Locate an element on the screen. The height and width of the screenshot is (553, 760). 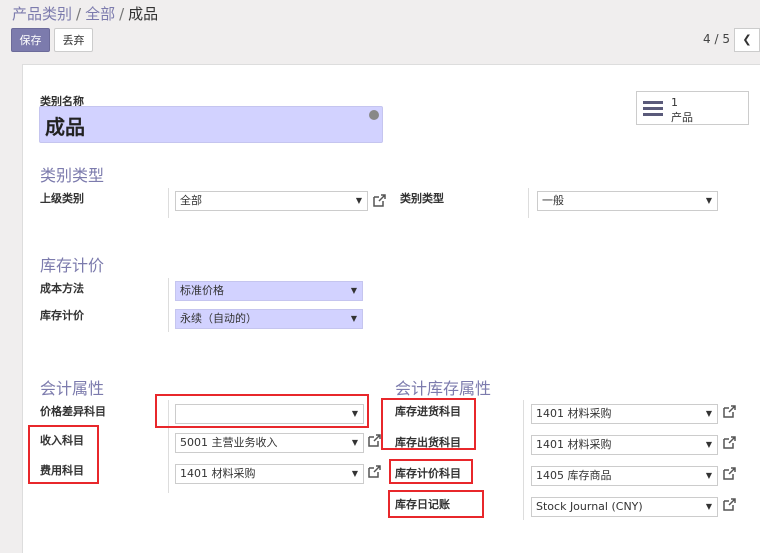
stock-input-account-value: 1401 材料采购 is located at coordinates (574, 413).